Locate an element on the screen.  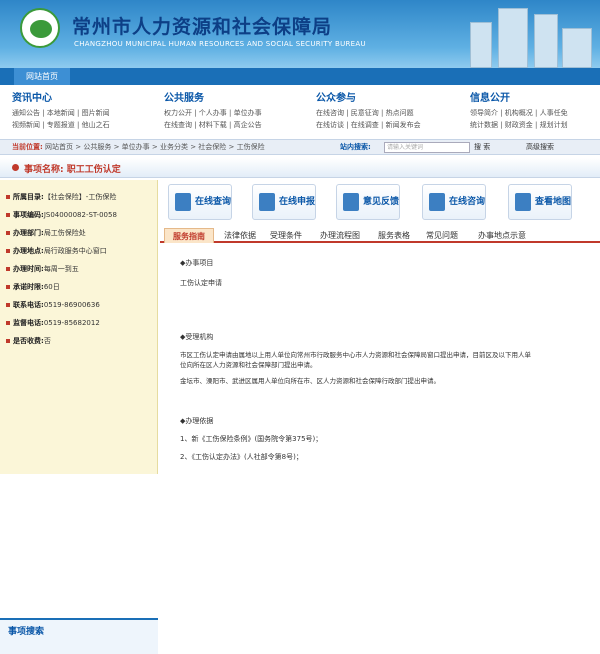
menu-links: 在线咨询 | 民意征询 | 热点问题 is located at coordinates (368, 113).